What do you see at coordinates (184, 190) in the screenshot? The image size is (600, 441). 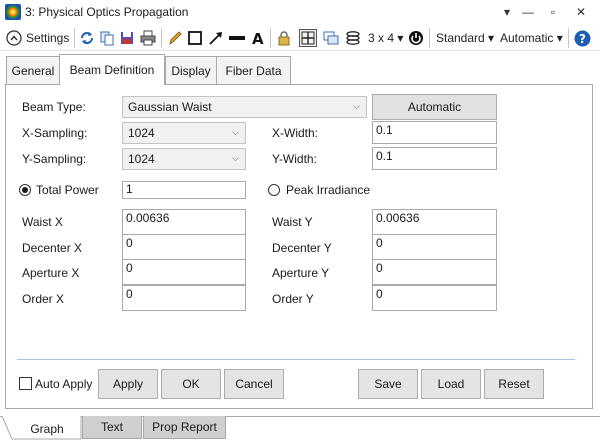 I see `total-power-field: 1` at bounding box center [184, 190].